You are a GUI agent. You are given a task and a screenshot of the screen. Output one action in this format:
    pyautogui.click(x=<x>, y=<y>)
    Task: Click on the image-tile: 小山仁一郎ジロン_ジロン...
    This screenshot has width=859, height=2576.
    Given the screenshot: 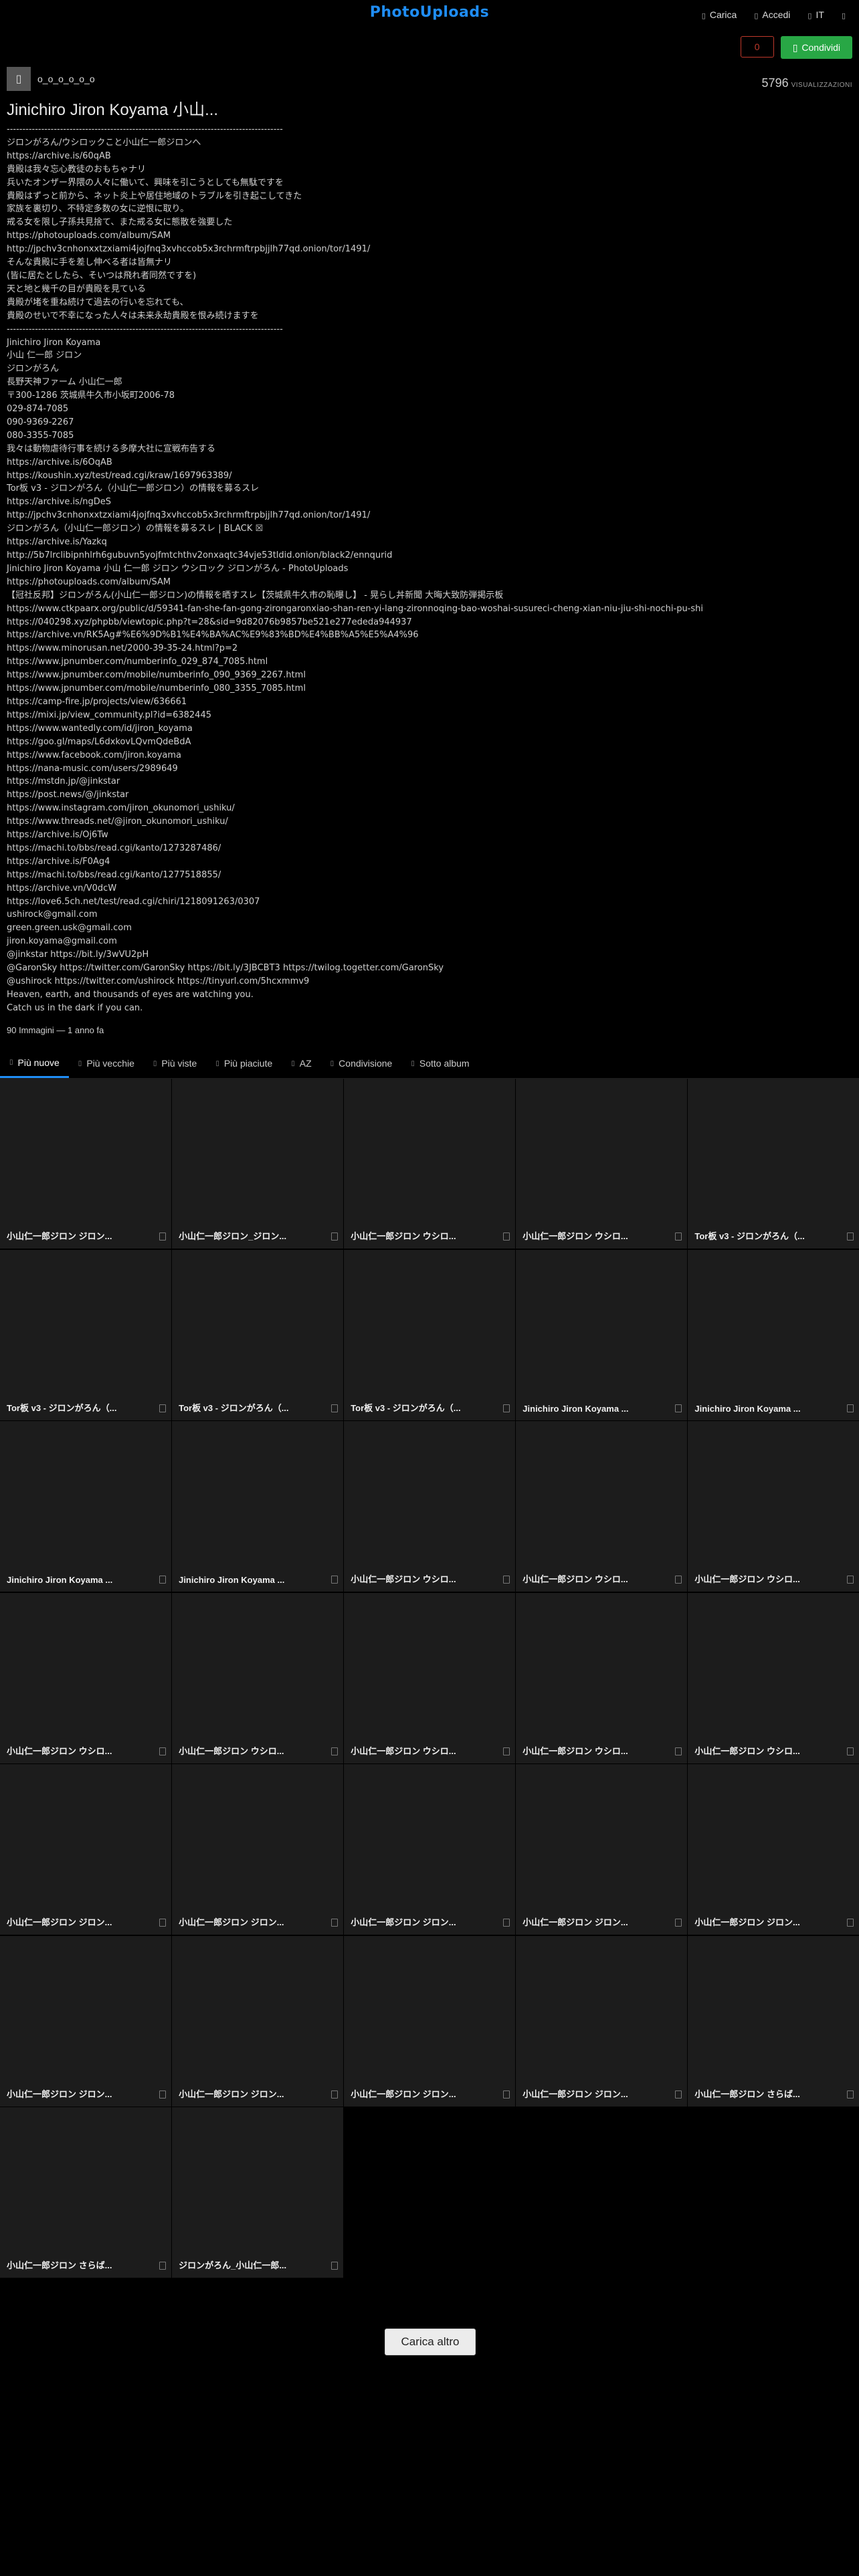 What is the action you would take?
    pyautogui.click(x=258, y=1163)
    